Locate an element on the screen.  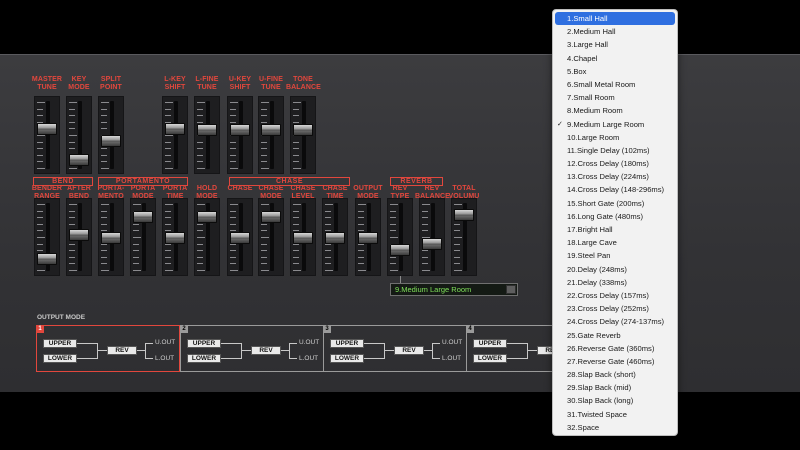
bender-range-slider is located at coordinates (47, 237).